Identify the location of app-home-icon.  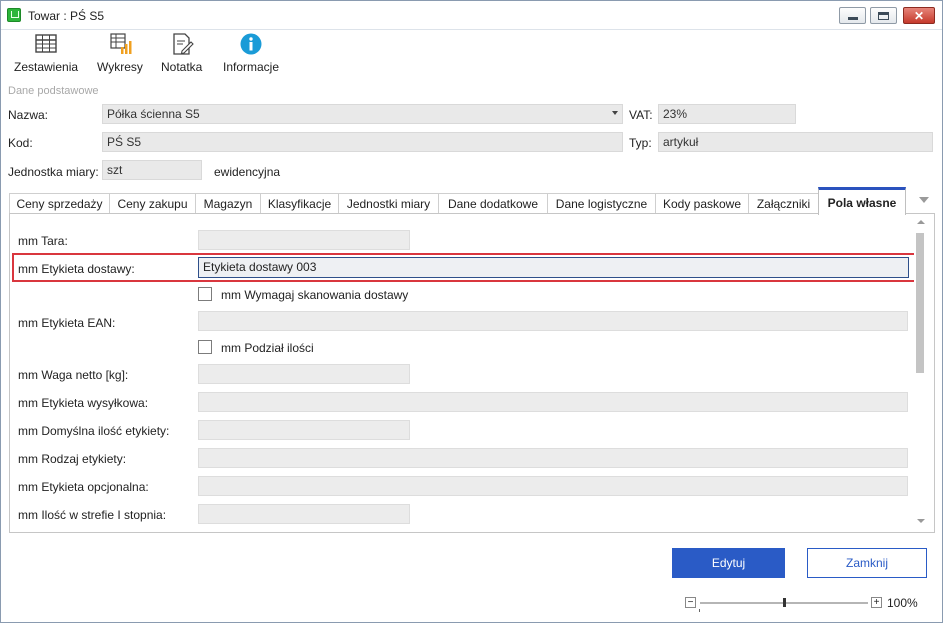
(14, 15).